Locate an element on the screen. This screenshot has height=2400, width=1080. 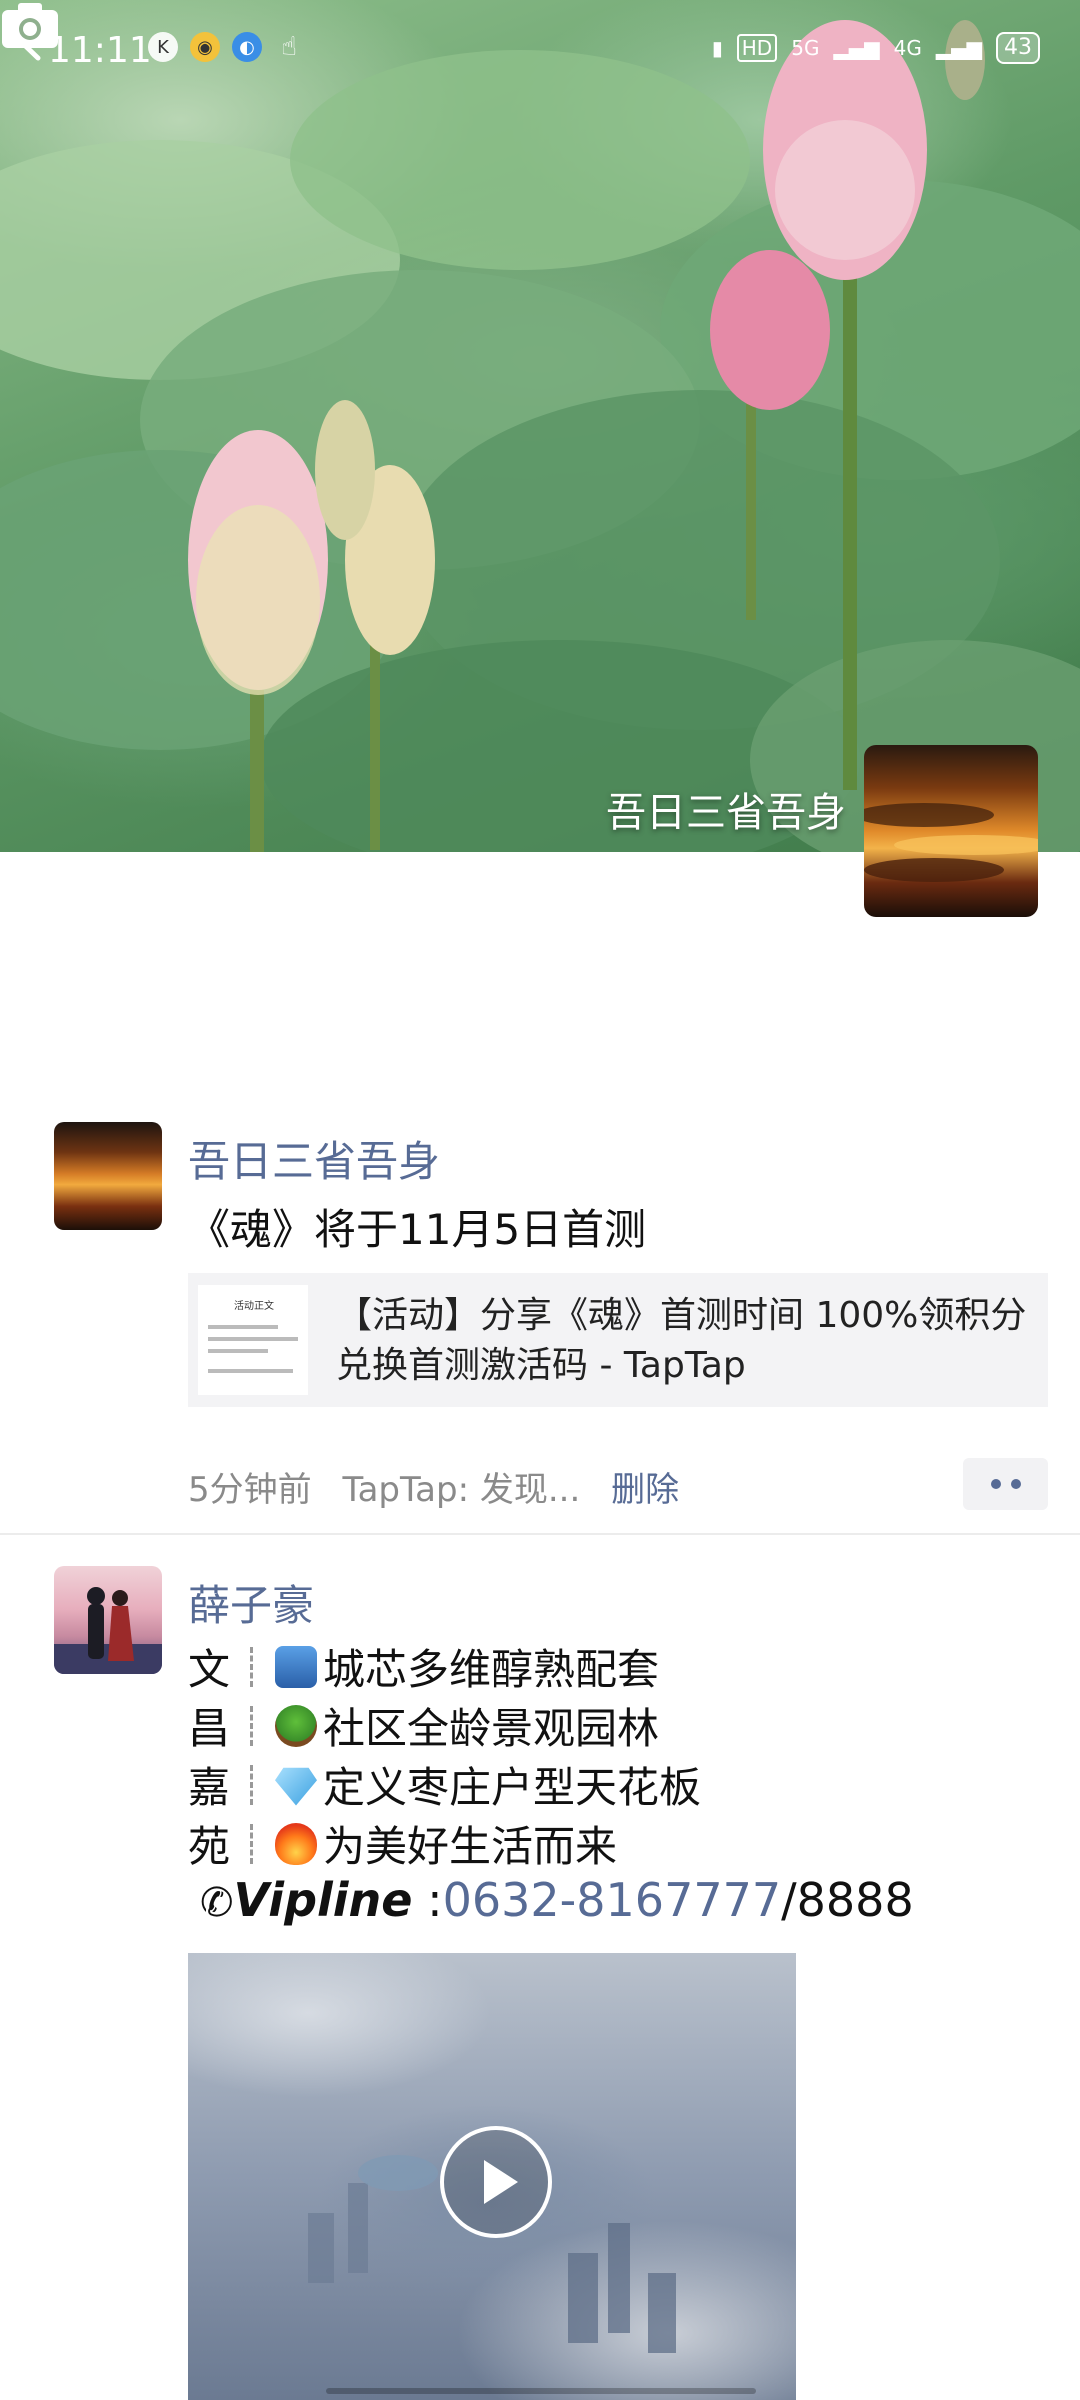
phone-suffix: /8888 is located at coordinates (847, 1900).